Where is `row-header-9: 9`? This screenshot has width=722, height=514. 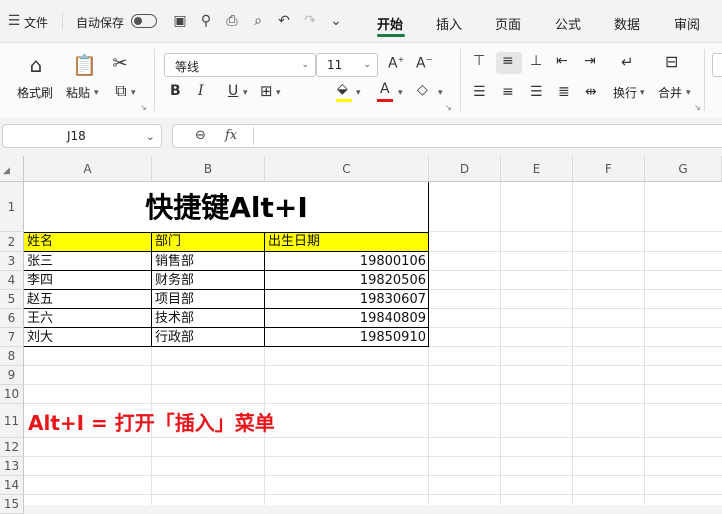
row-header-9: 9 is located at coordinates (12, 375).